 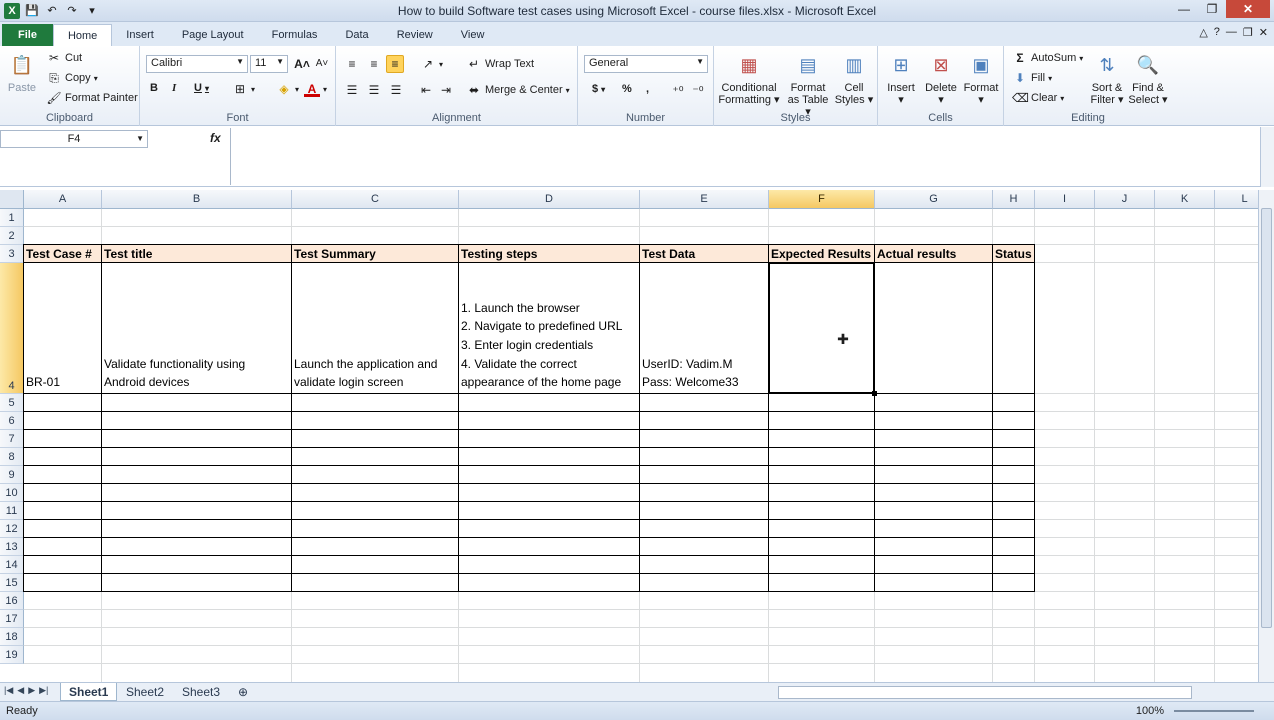 I want to click on column-header-i: I, so click(x=1065, y=199).